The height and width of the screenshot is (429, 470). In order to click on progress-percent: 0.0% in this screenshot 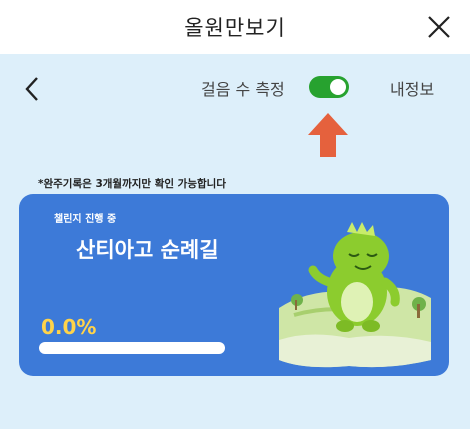, I will do `click(69, 327)`.